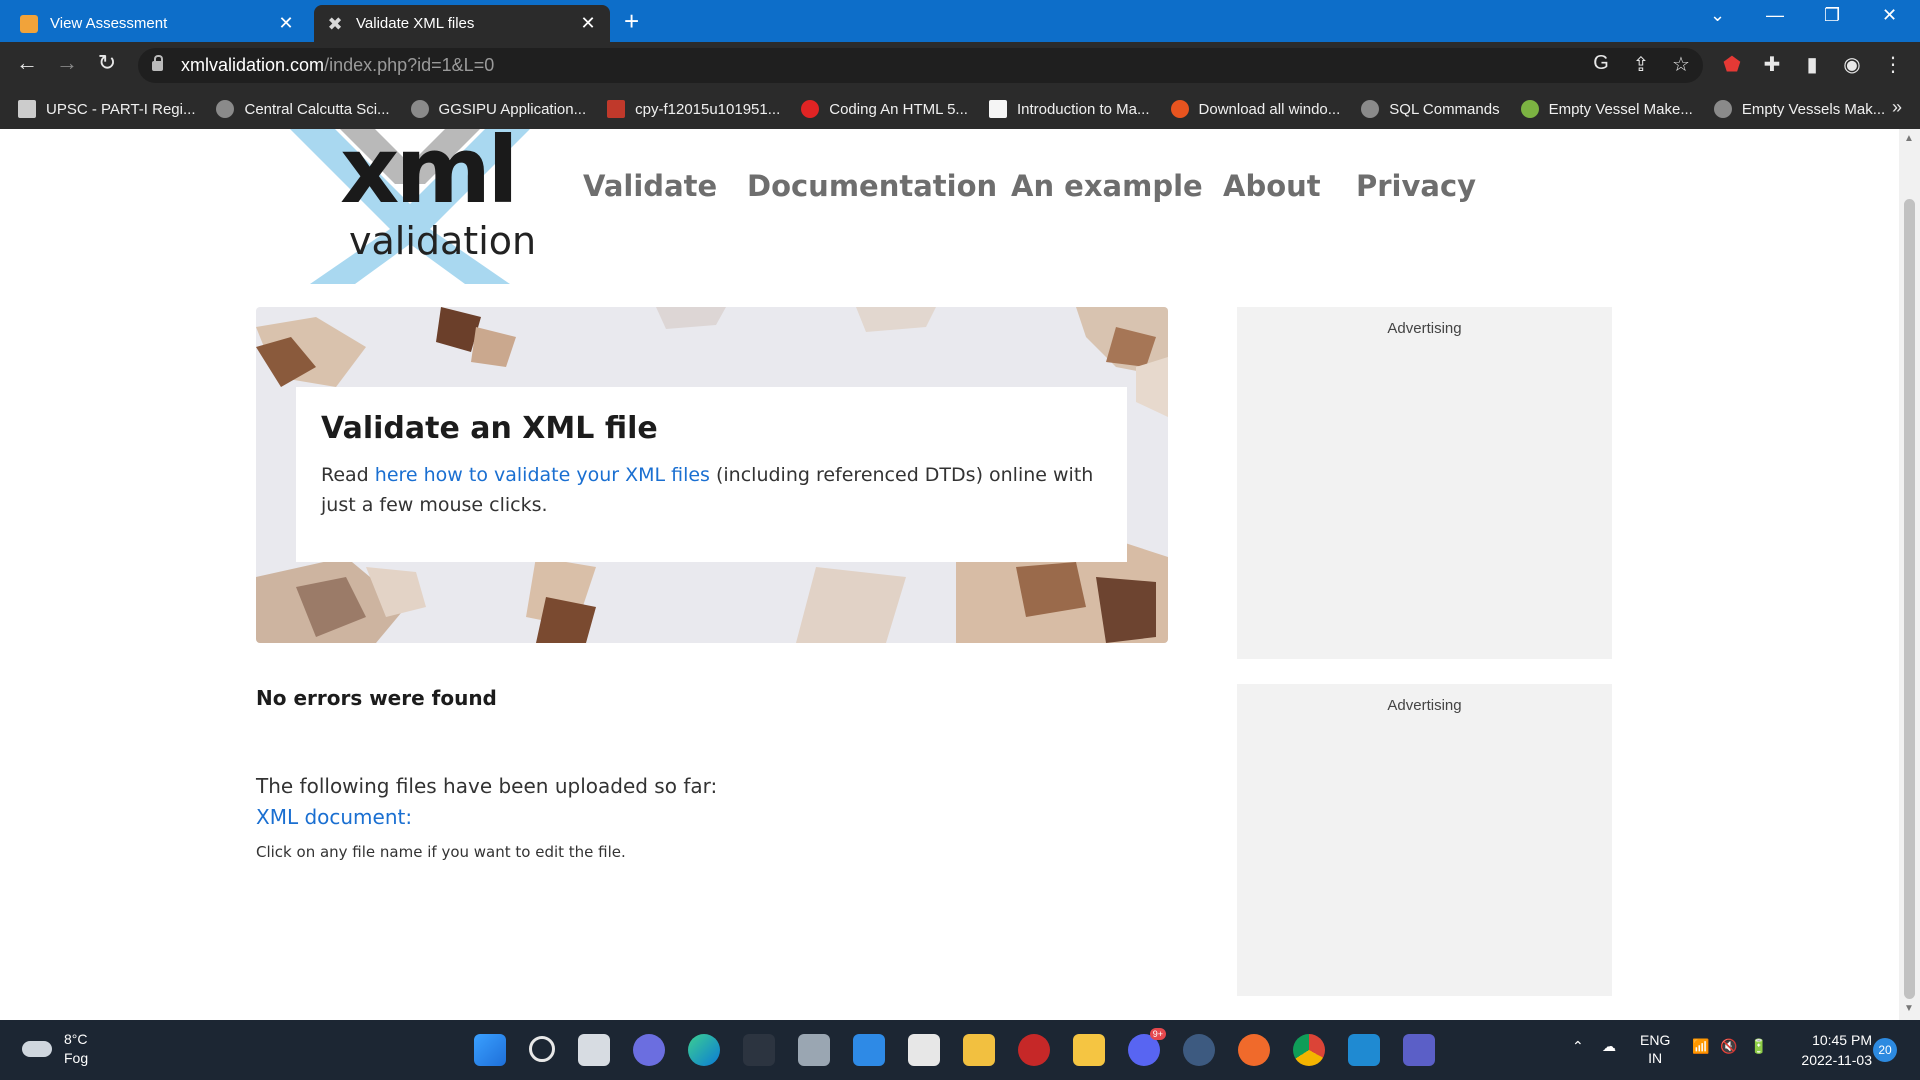 Image resolution: width=1920 pixels, height=1080 pixels. What do you see at coordinates (542, 1049) in the screenshot?
I see `search-icon` at bounding box center [542, 1049].